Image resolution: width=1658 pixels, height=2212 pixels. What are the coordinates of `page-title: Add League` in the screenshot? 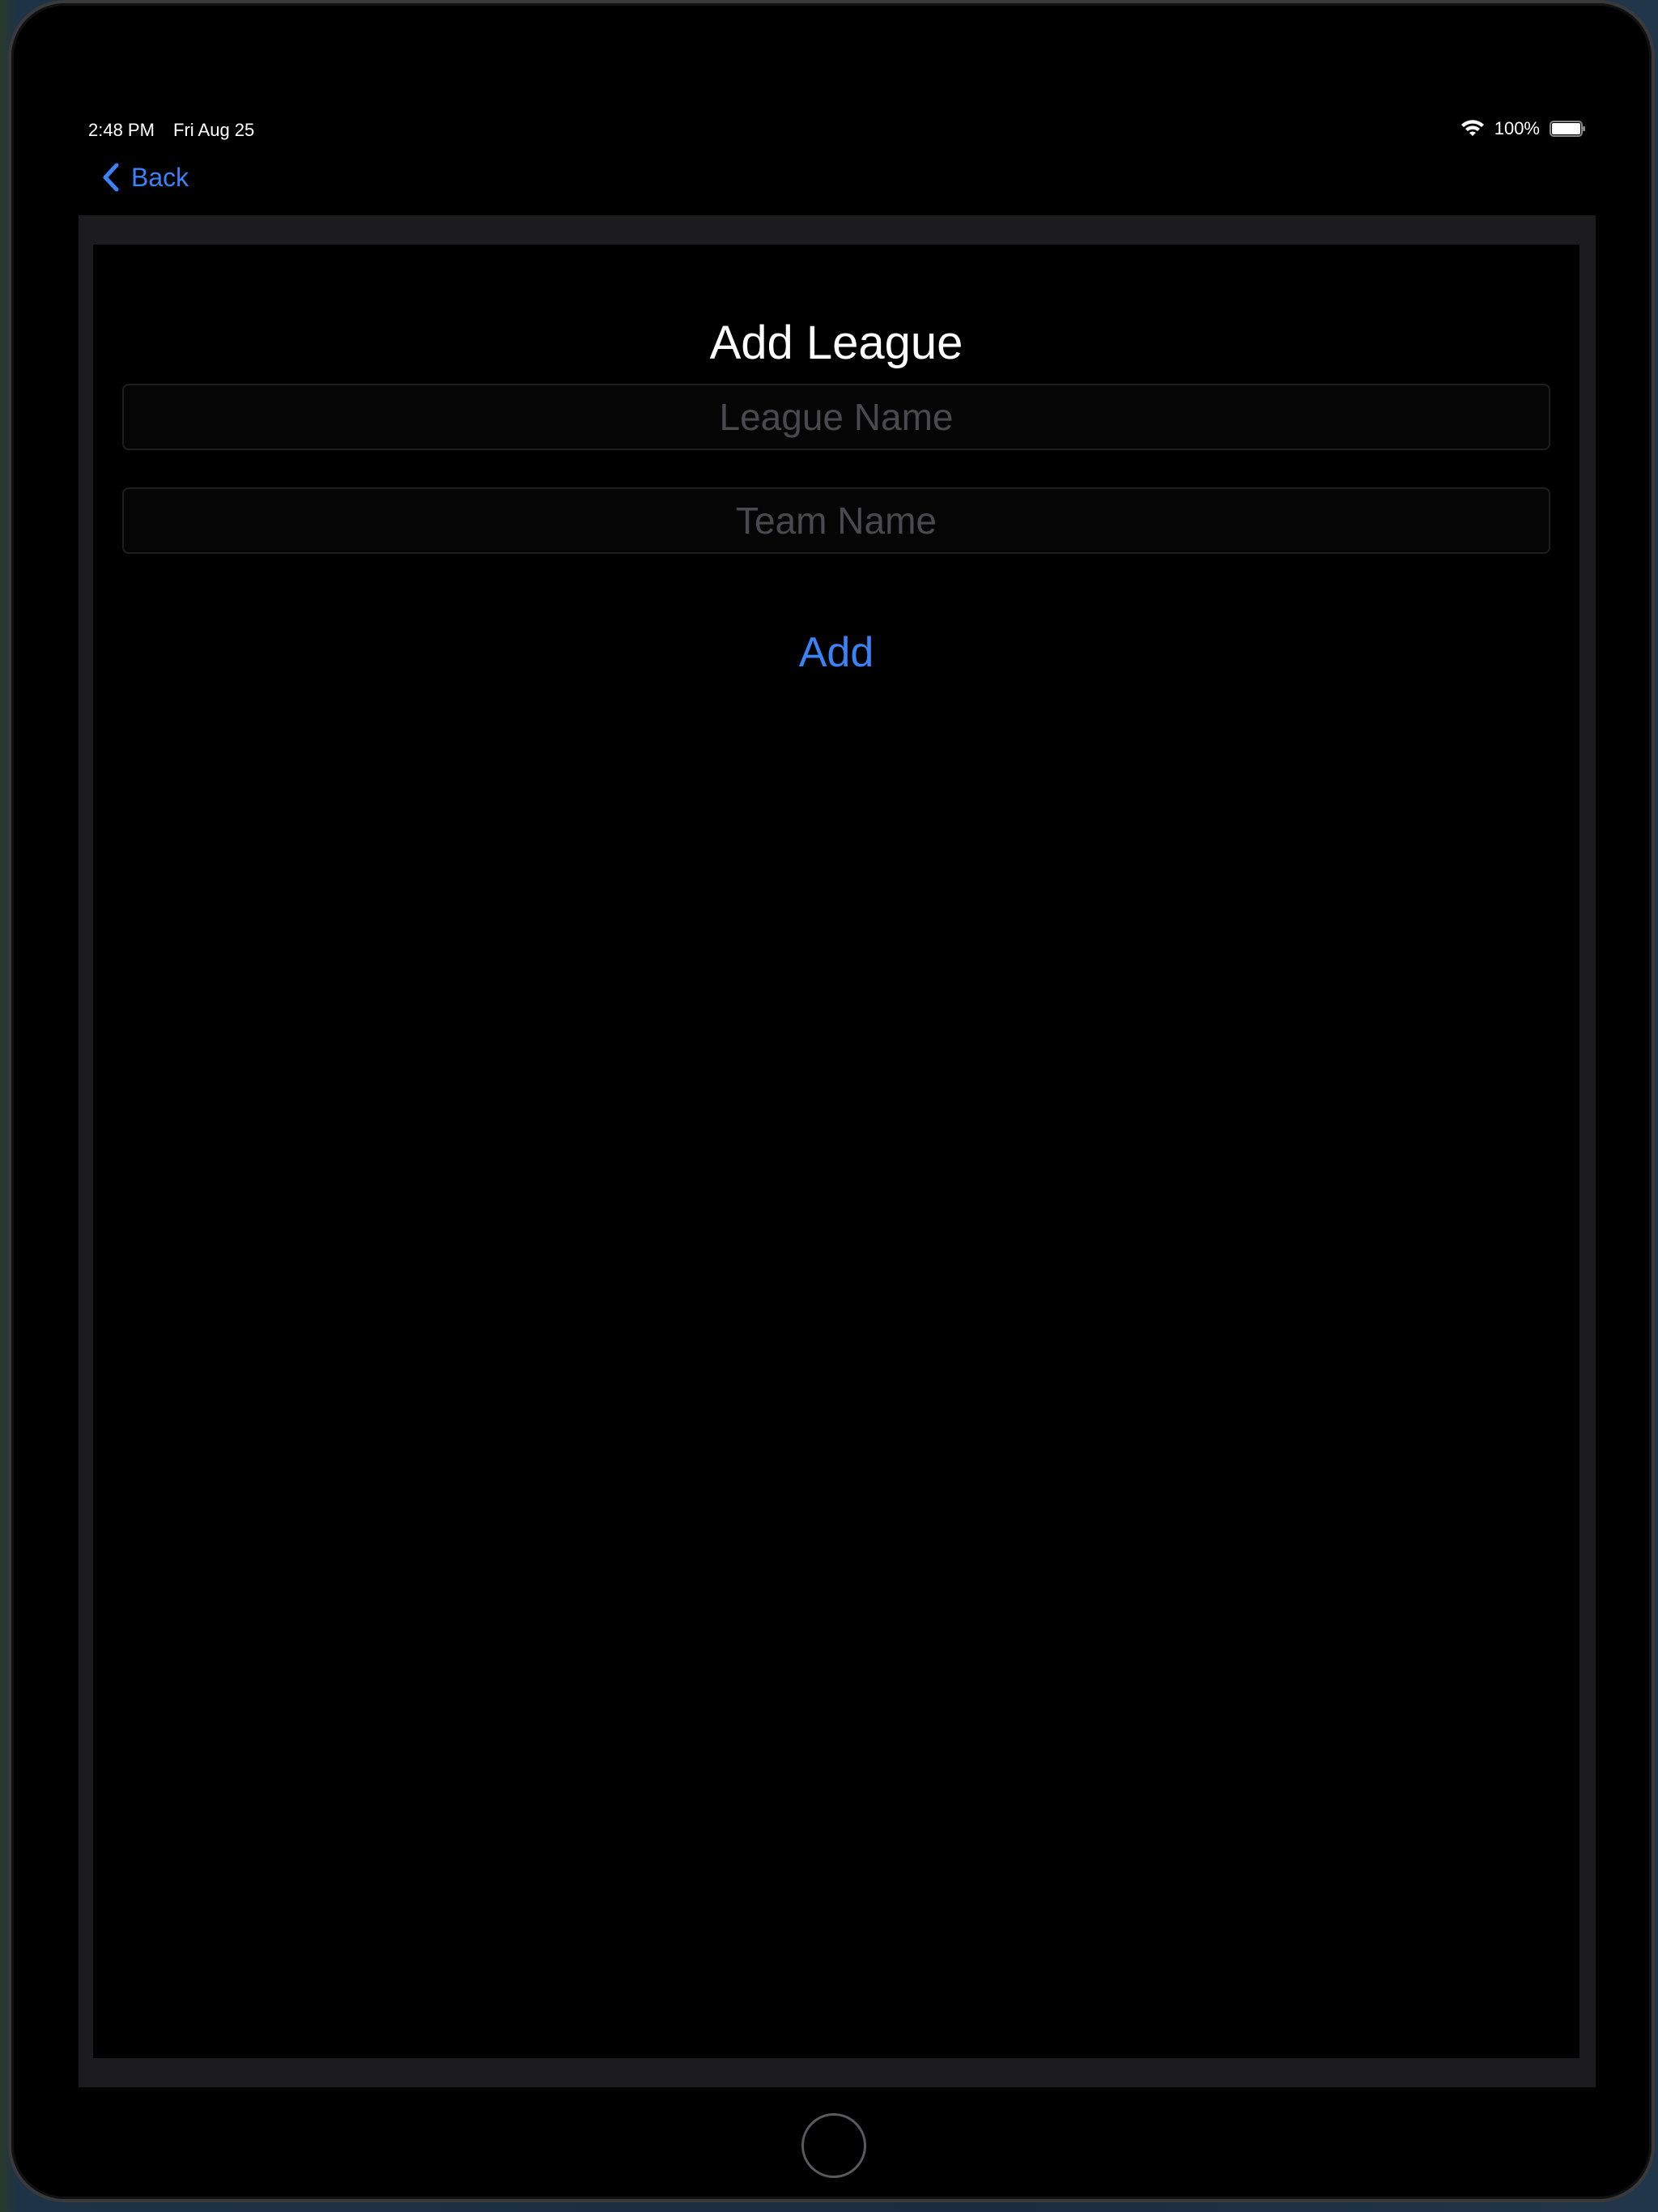 It's located at (836, 343).